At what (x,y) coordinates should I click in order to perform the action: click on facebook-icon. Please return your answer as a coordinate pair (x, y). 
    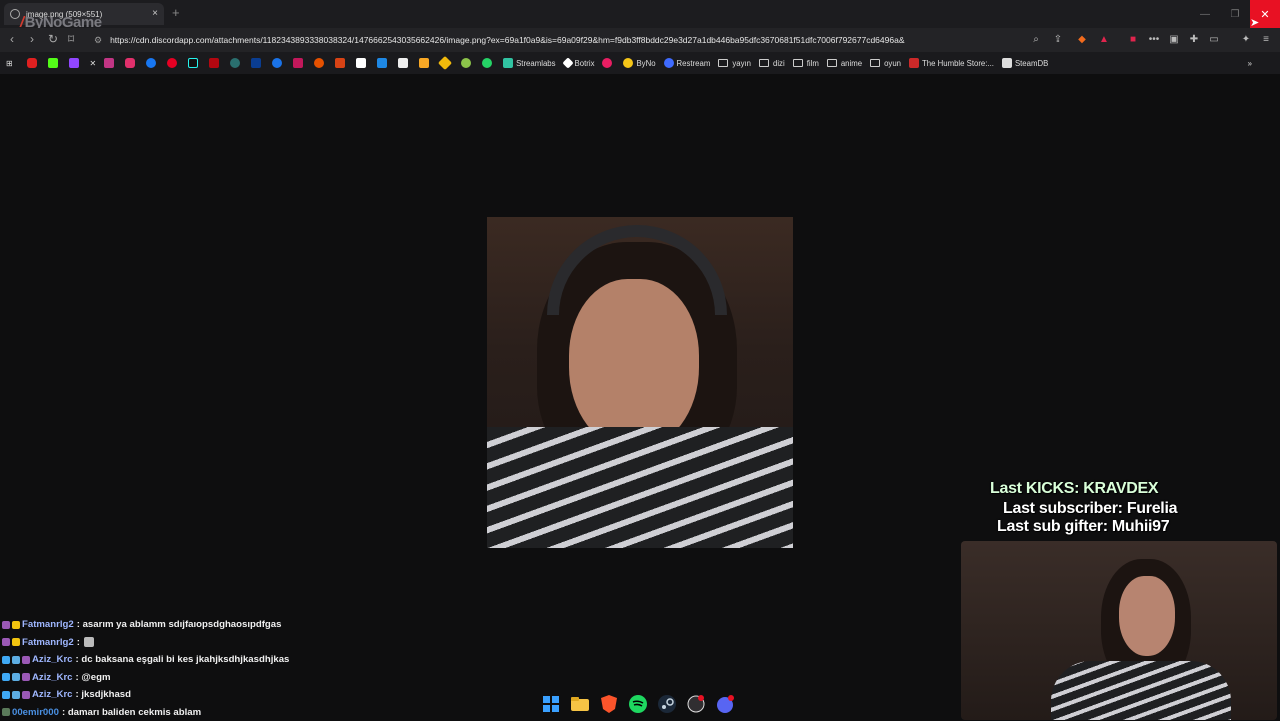
    Looking at the image, I should click on (152, 63).